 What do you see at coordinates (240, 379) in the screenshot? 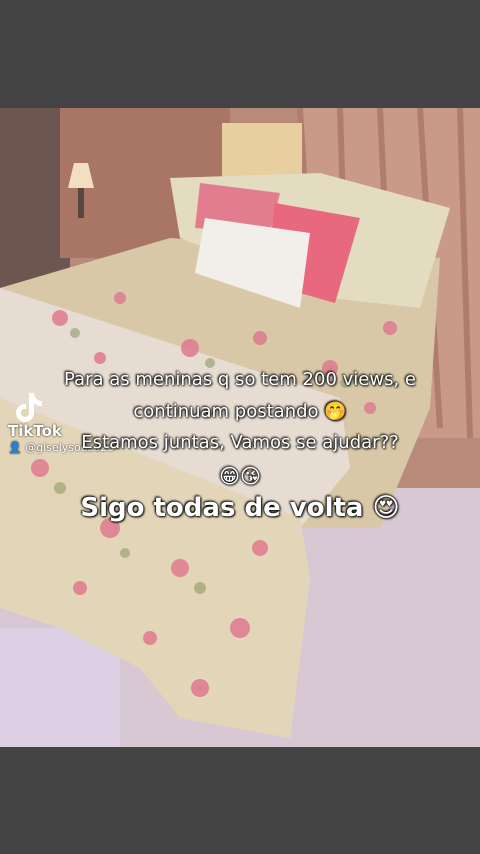
I see `caption-line-1: Para as meninas q so tem 200 views, e` at bounding box center [240, 379].